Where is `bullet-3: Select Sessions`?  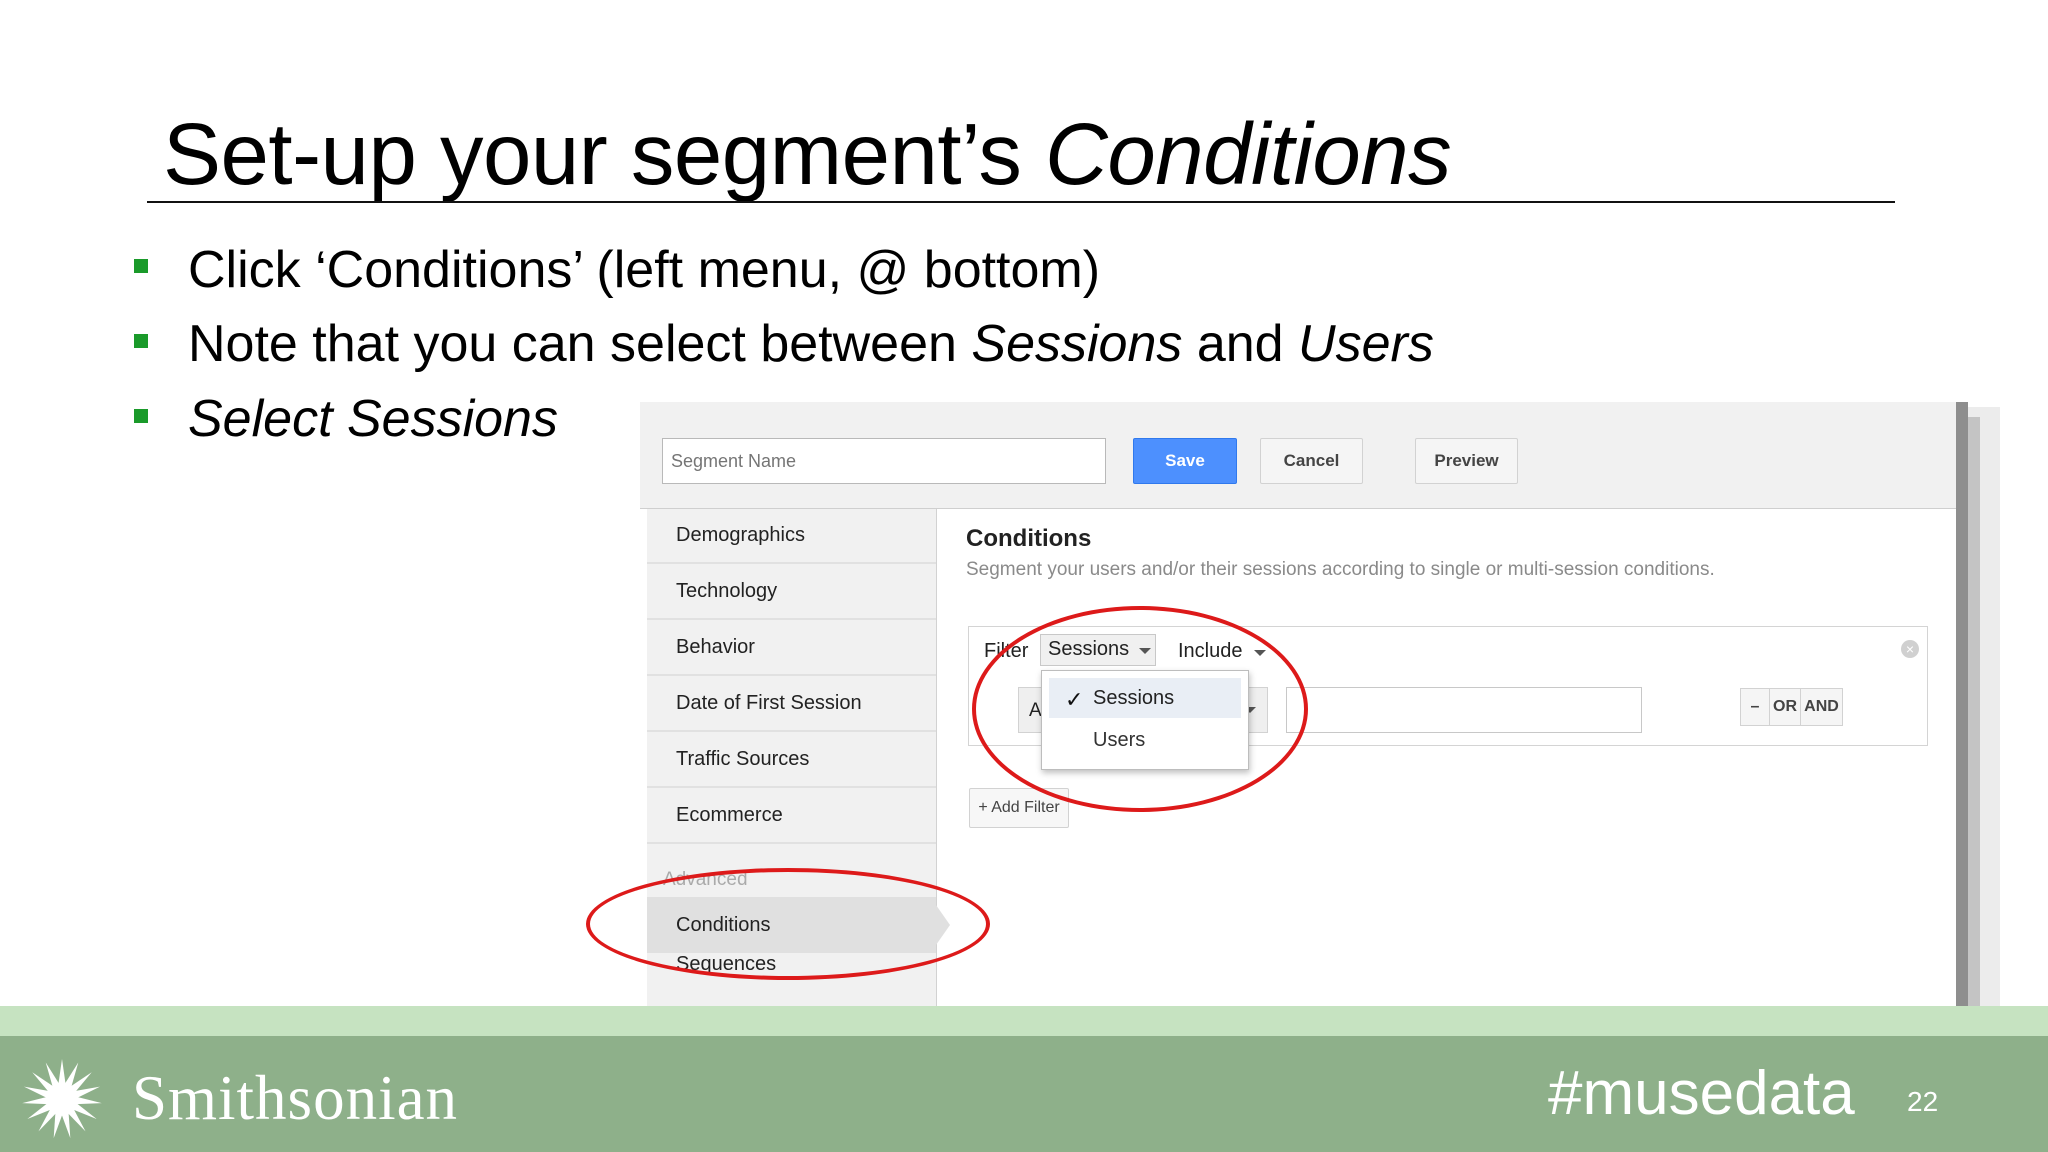
bullet-3: Select Sessions is located at coordinates (373, 419).